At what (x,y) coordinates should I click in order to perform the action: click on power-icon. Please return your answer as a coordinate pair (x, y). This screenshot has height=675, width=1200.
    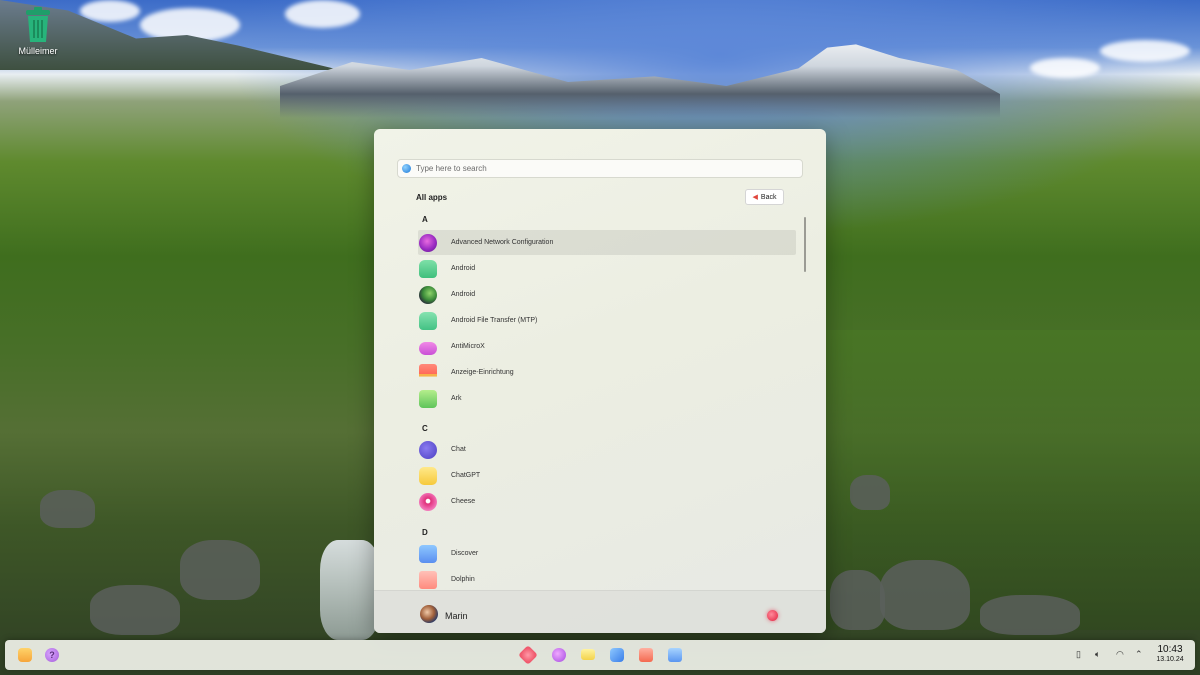
    Looking at the image, I should click on (772, 615).